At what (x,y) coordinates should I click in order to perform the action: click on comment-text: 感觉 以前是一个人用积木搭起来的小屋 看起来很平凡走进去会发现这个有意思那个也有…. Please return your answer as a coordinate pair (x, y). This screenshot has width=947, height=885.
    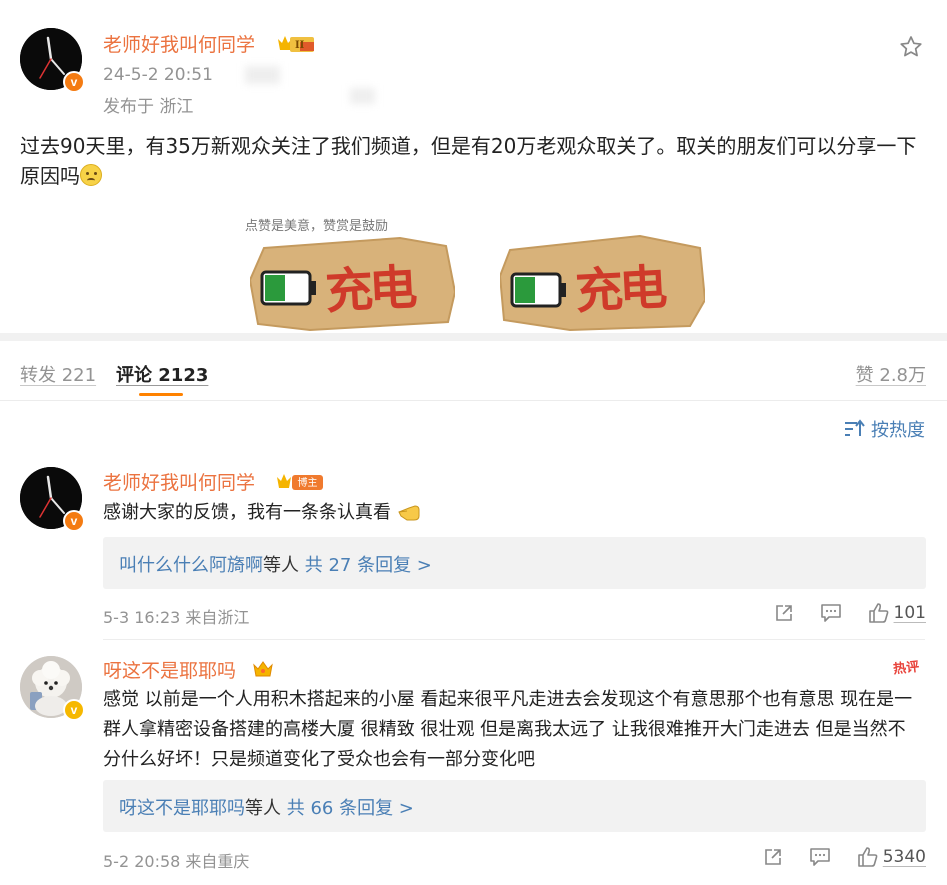
    Looking at the image, I should click on (508, 729).